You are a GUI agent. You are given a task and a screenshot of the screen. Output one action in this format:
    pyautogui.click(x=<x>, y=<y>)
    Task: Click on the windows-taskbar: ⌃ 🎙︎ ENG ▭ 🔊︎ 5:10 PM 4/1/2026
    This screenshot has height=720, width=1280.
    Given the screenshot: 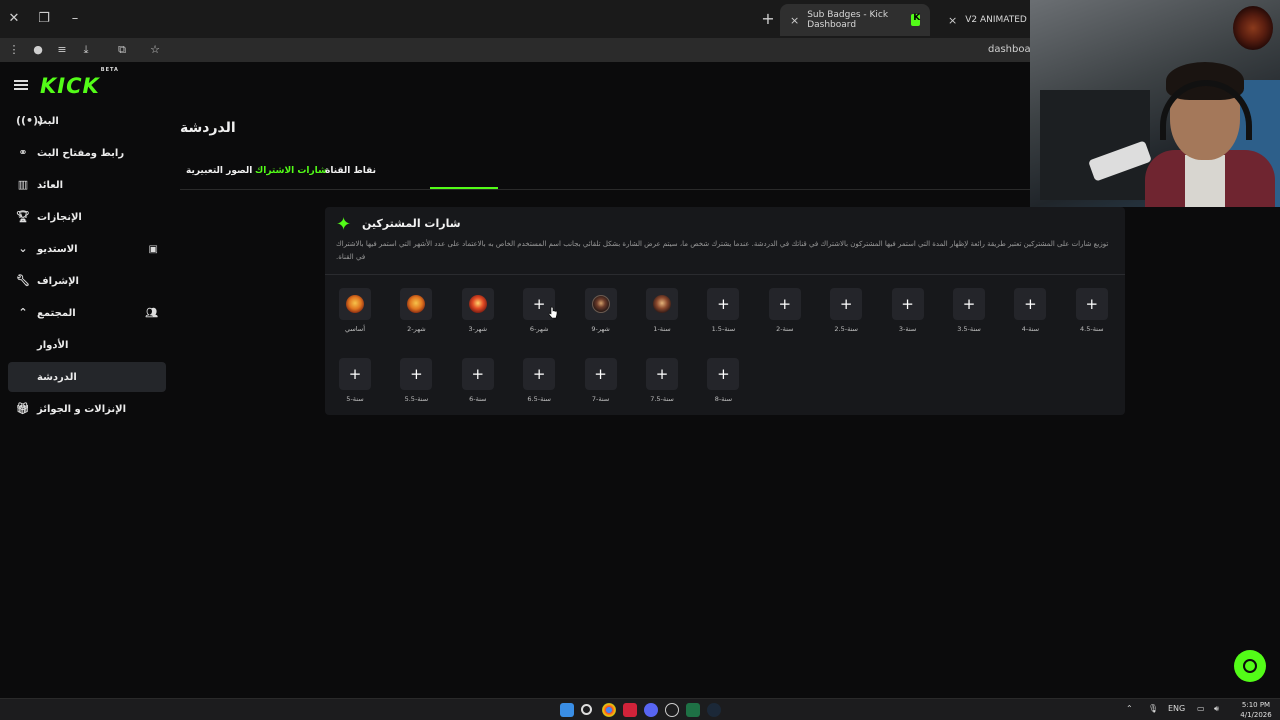 What is the action you would take?
    pyautogui.click(x=640, y=709)
    